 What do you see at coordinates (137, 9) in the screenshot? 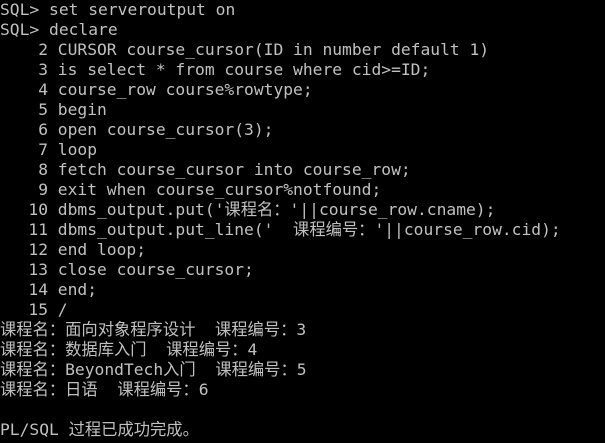
I see `command-text: set serveroutput on` at bounding box center [137, 9].